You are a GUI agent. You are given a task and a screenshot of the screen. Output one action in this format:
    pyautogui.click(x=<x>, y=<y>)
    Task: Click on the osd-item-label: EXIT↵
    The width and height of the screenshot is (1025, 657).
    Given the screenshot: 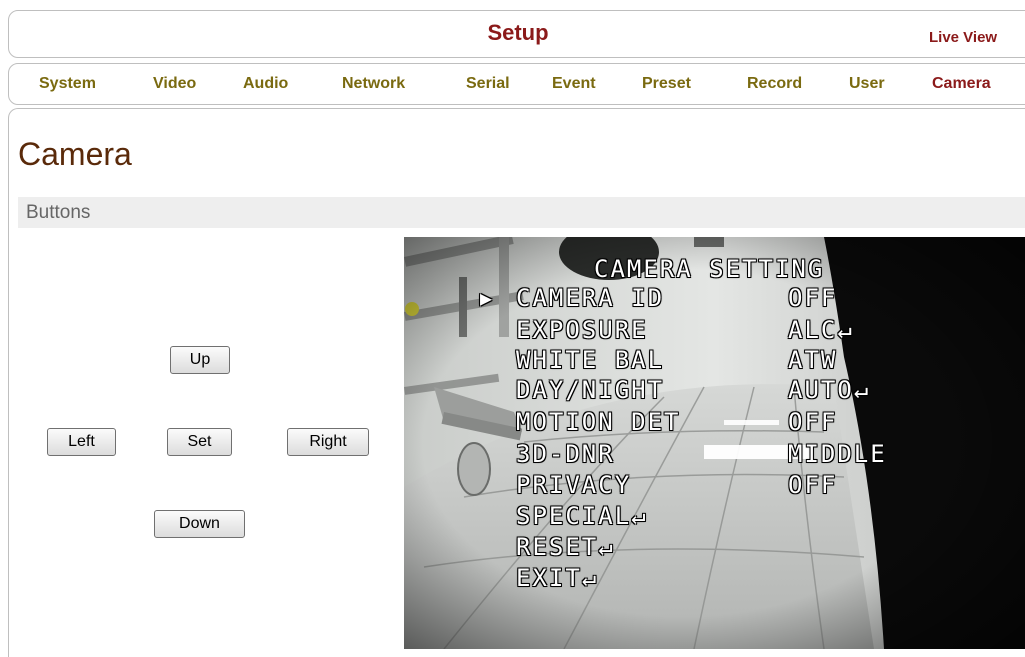 What is the action you would take?
    pyautogui.click(x=557, y=578)
    